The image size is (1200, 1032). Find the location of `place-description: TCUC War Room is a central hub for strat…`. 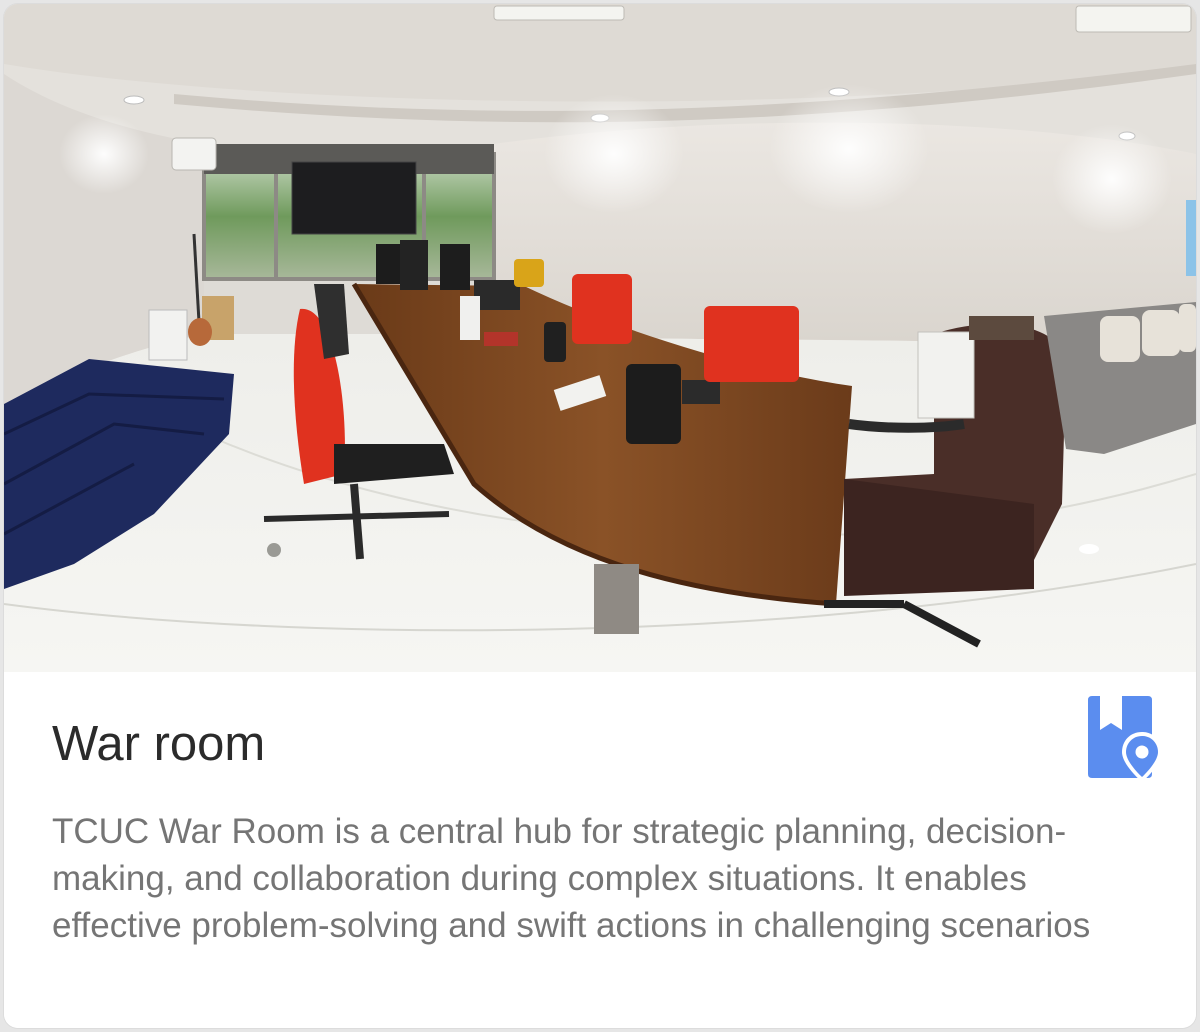

place-description: TCUC War Room is a central hub for strat… is located at coordinates (571, 878).